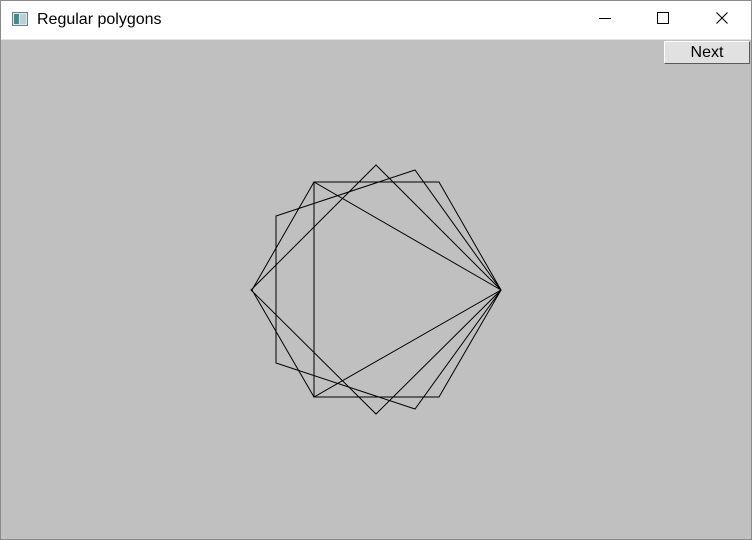 This screenshot has width=752, height=540. Describe the element at coordinates (707, 52) in the screenshot. I see `next-button: Next` at that location.